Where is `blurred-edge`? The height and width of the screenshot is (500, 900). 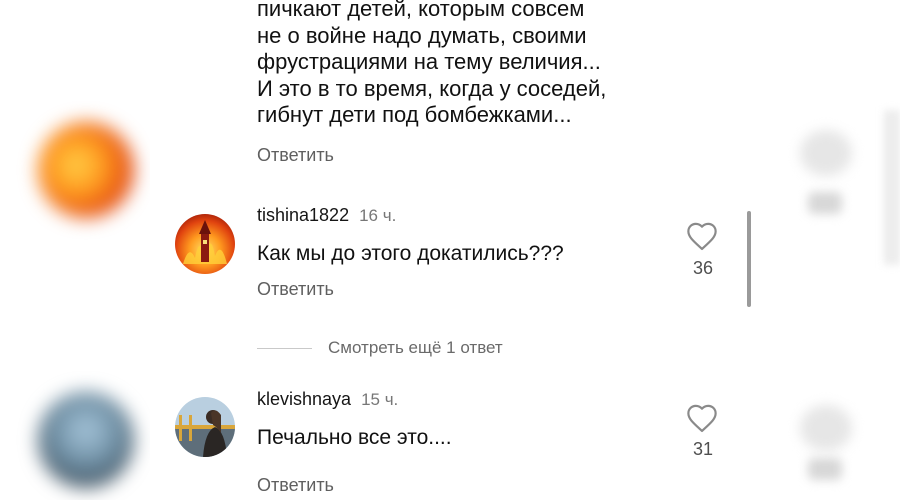
blurred-edge is located at coordinates (892, 187).